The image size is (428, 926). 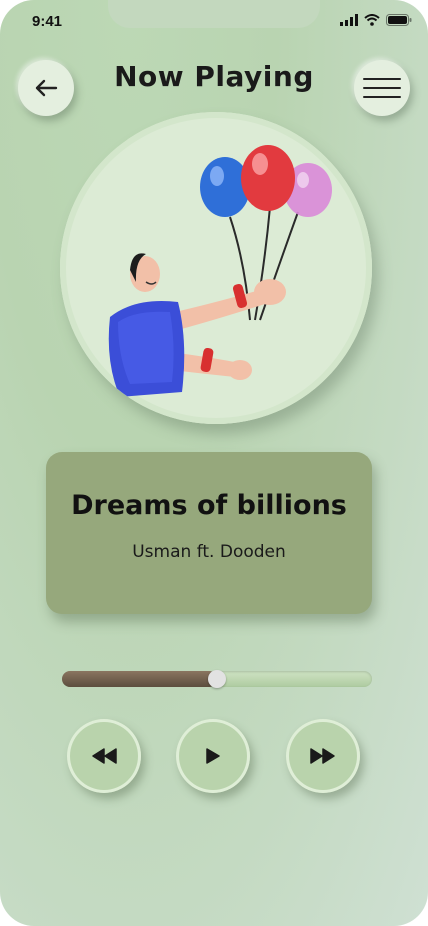 What do you see at coordinates (209, 552) in the screenshot?
I see `artist-name: Usman ft. Dooden` at bounding box center [209, 552].